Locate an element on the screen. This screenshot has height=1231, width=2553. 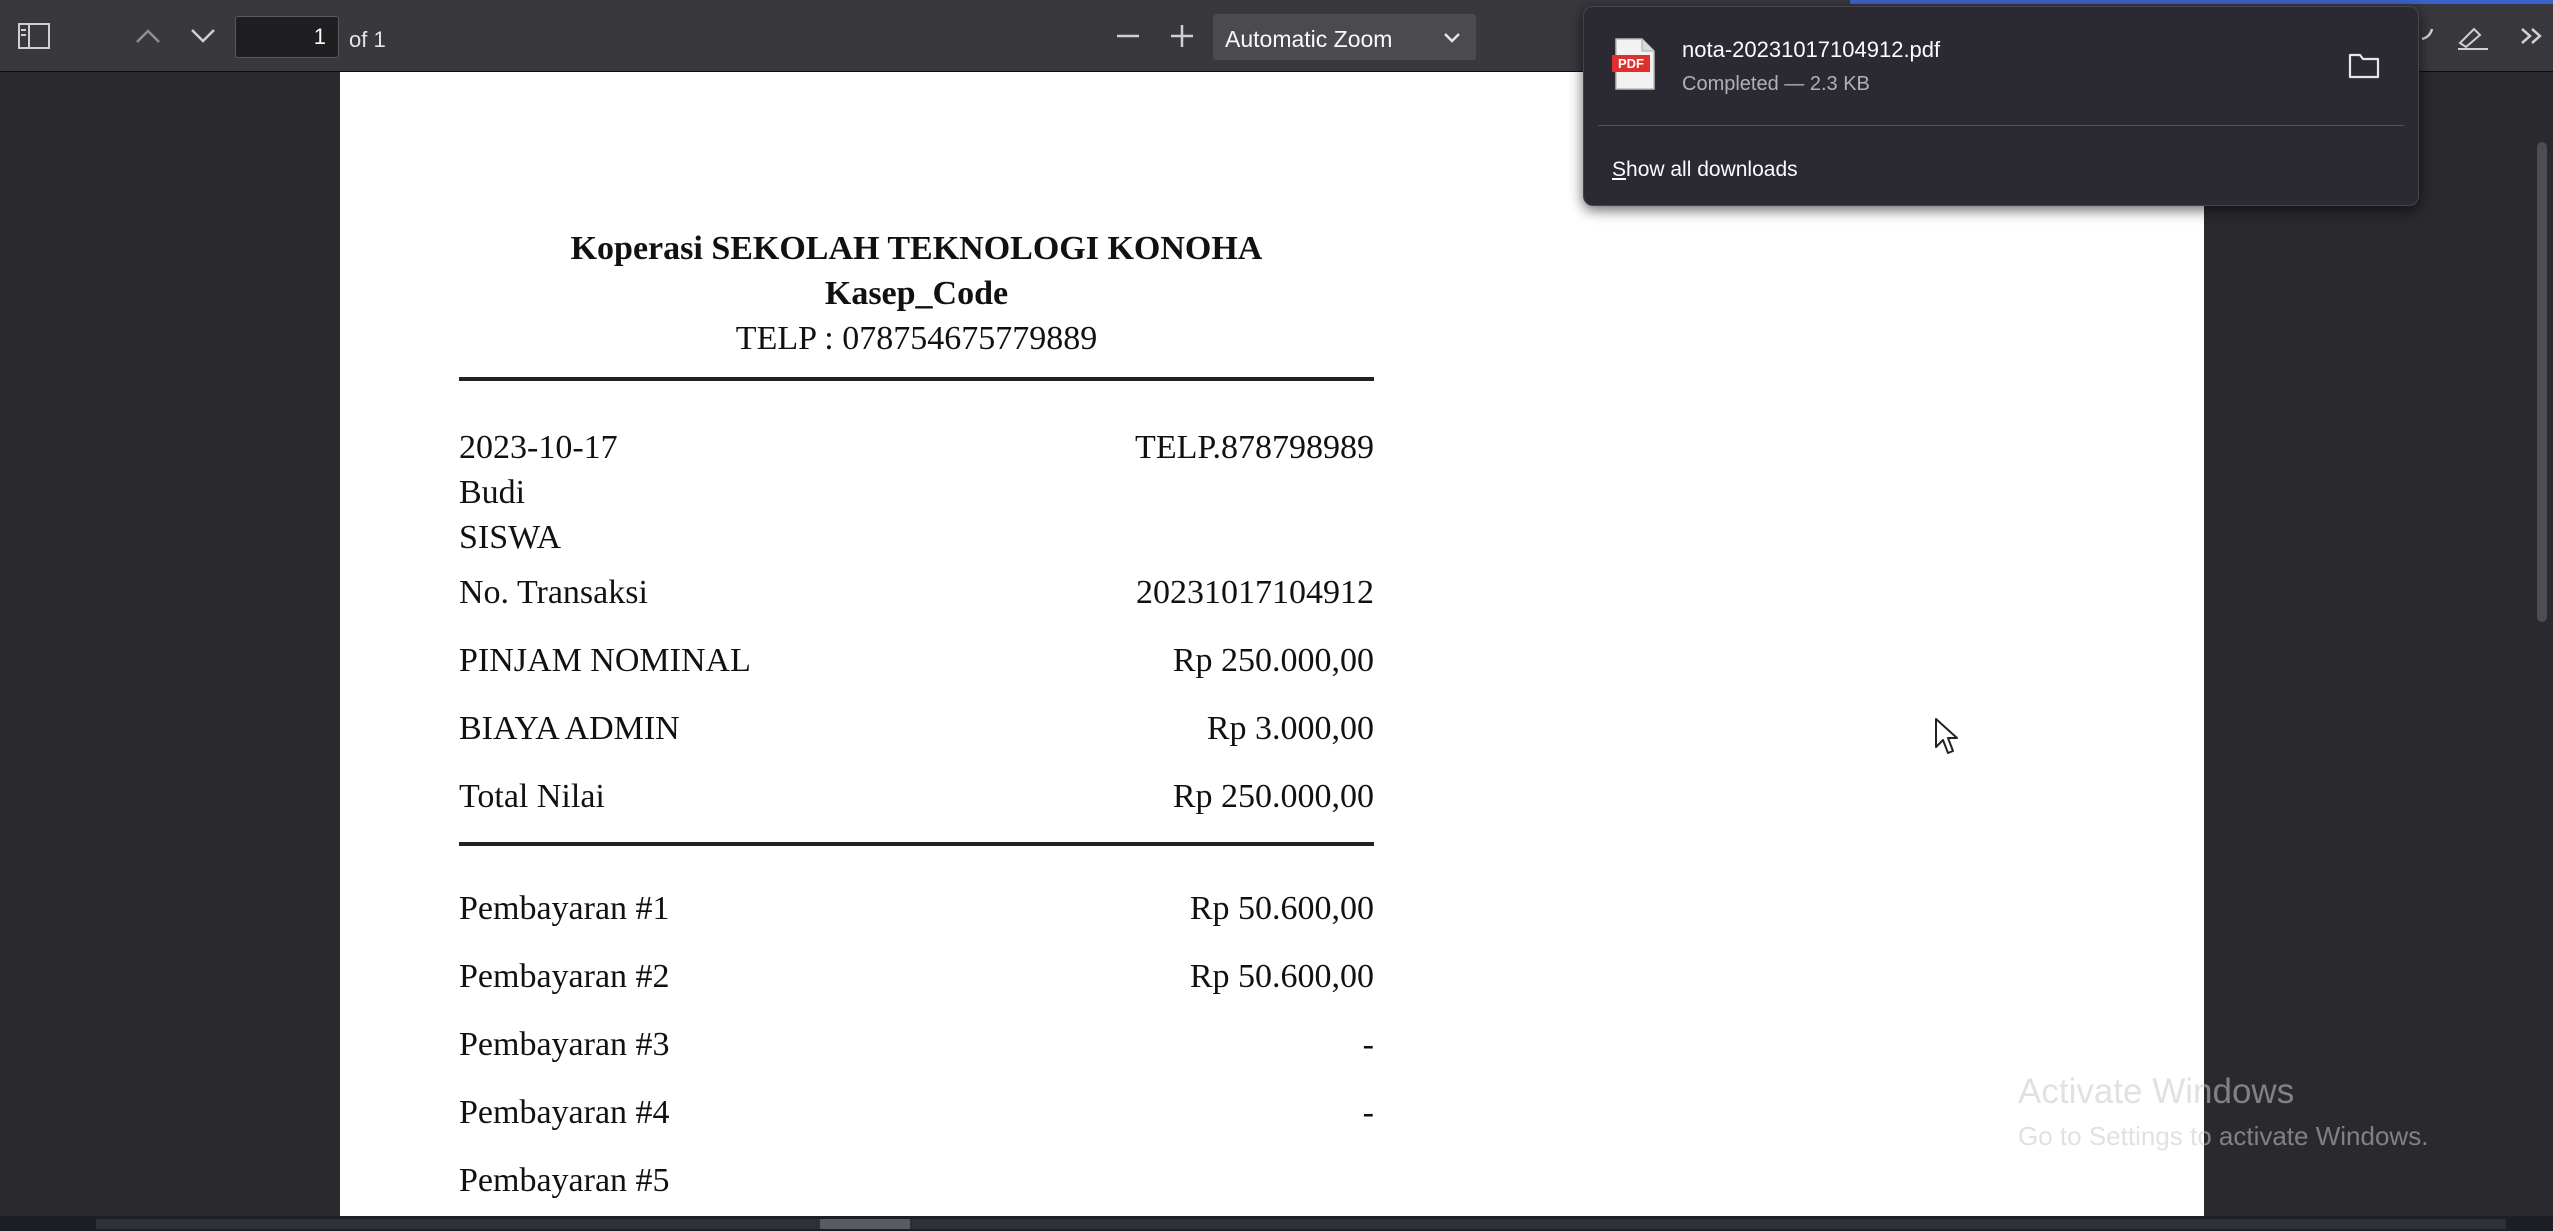
row-label: PINJAM NOMINAL is located at coordinates (605, 660).